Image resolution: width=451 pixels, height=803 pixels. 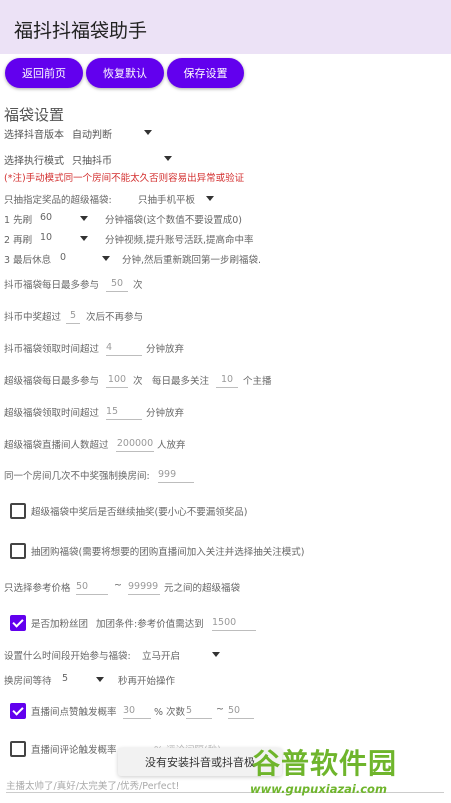 I want to click on step3-prefix: 3 最后休息, so click(x=28, y=260).